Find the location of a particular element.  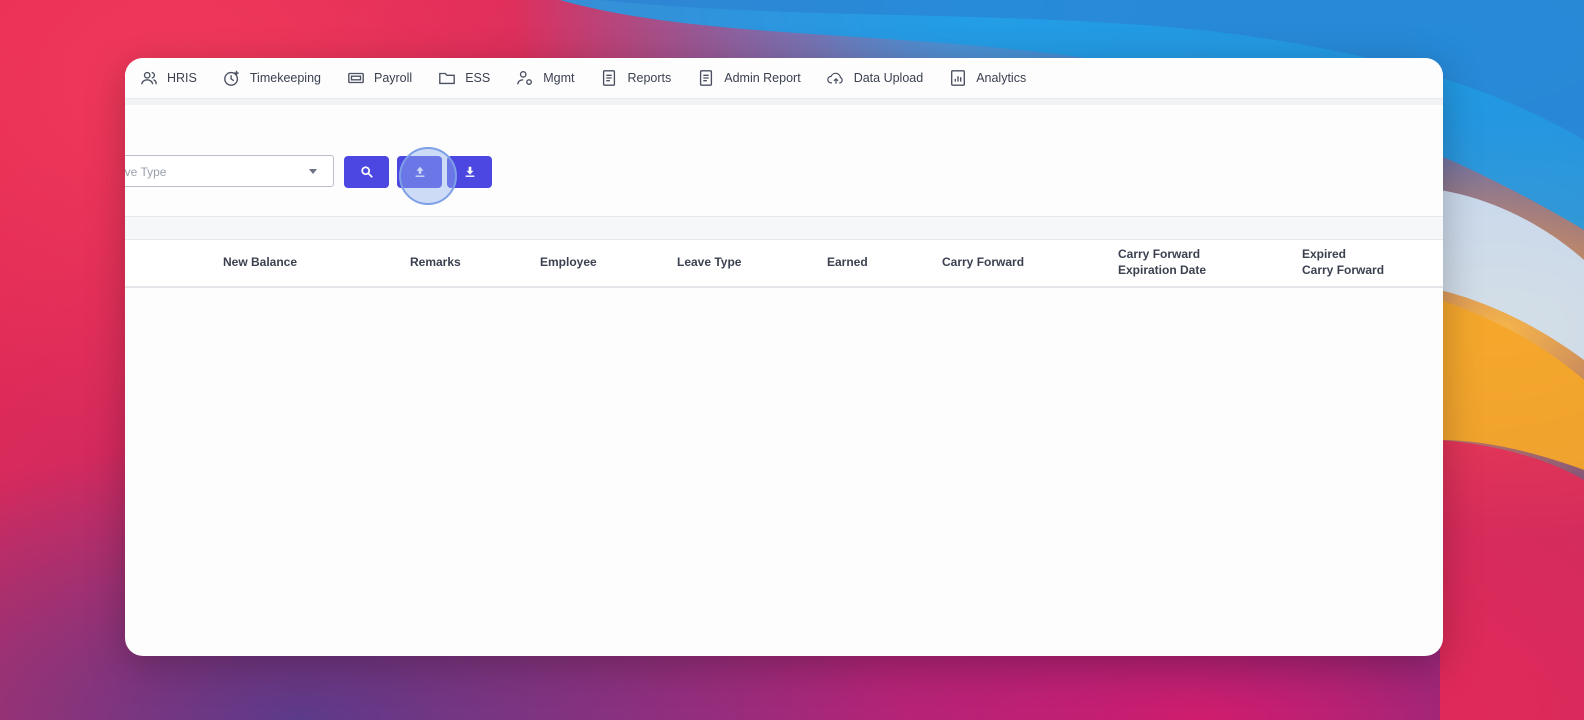

search-icon is located at coordinates (366, 172).